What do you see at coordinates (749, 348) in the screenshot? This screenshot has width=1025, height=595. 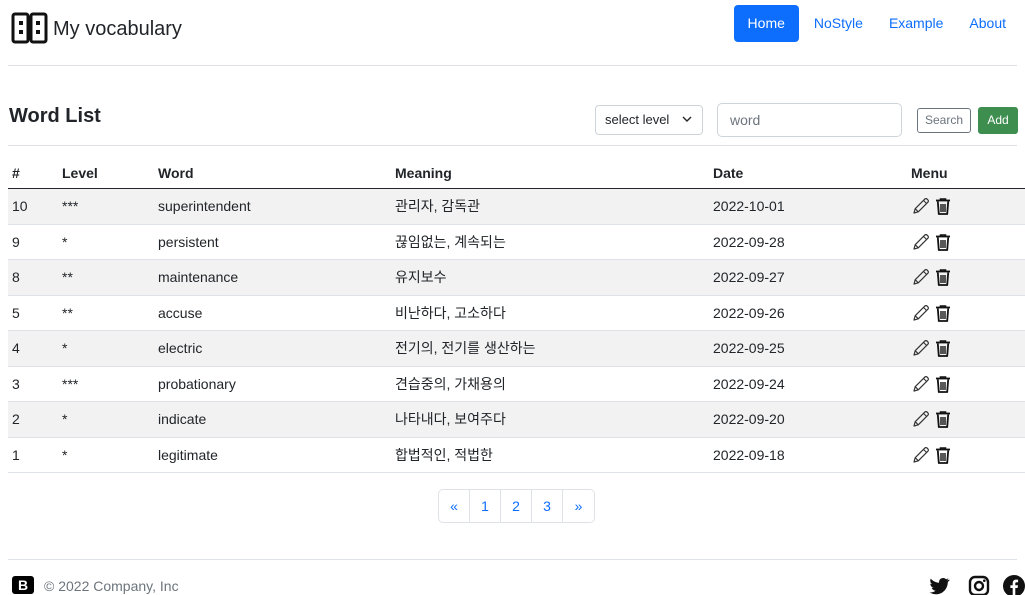 I see `row-date: 2022-09-25` at bounding box center [749, 348].